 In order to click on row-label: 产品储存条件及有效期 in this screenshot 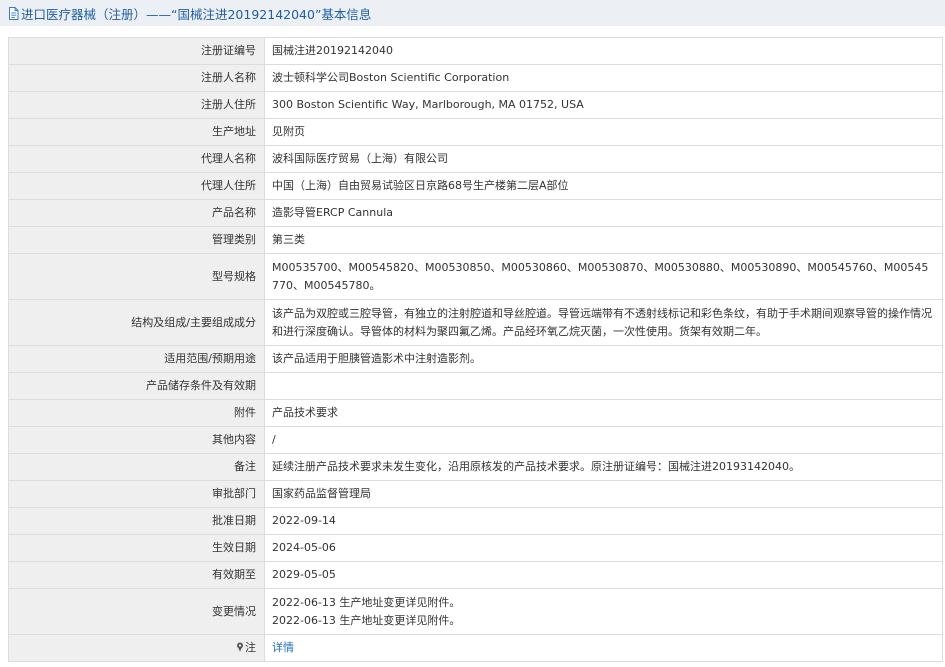, I will do `click(136, 386)`.